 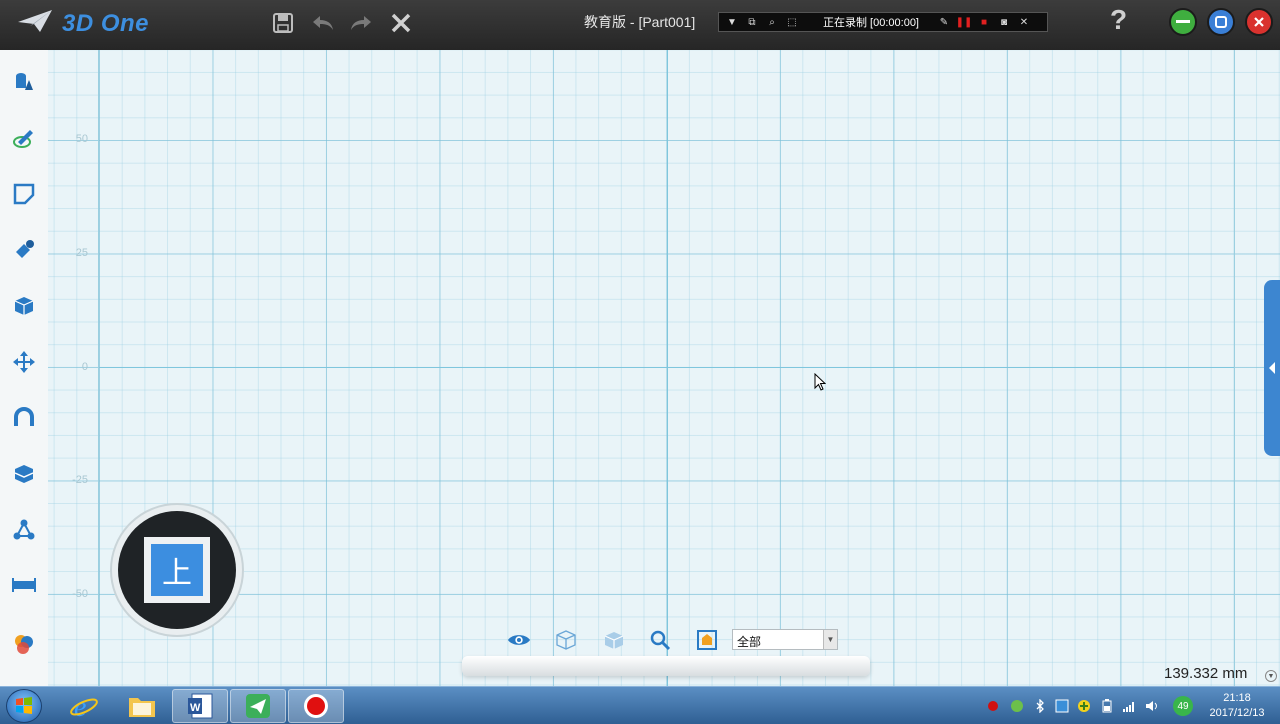 I want to click on battery-icon, so click(x=1107, y=706).